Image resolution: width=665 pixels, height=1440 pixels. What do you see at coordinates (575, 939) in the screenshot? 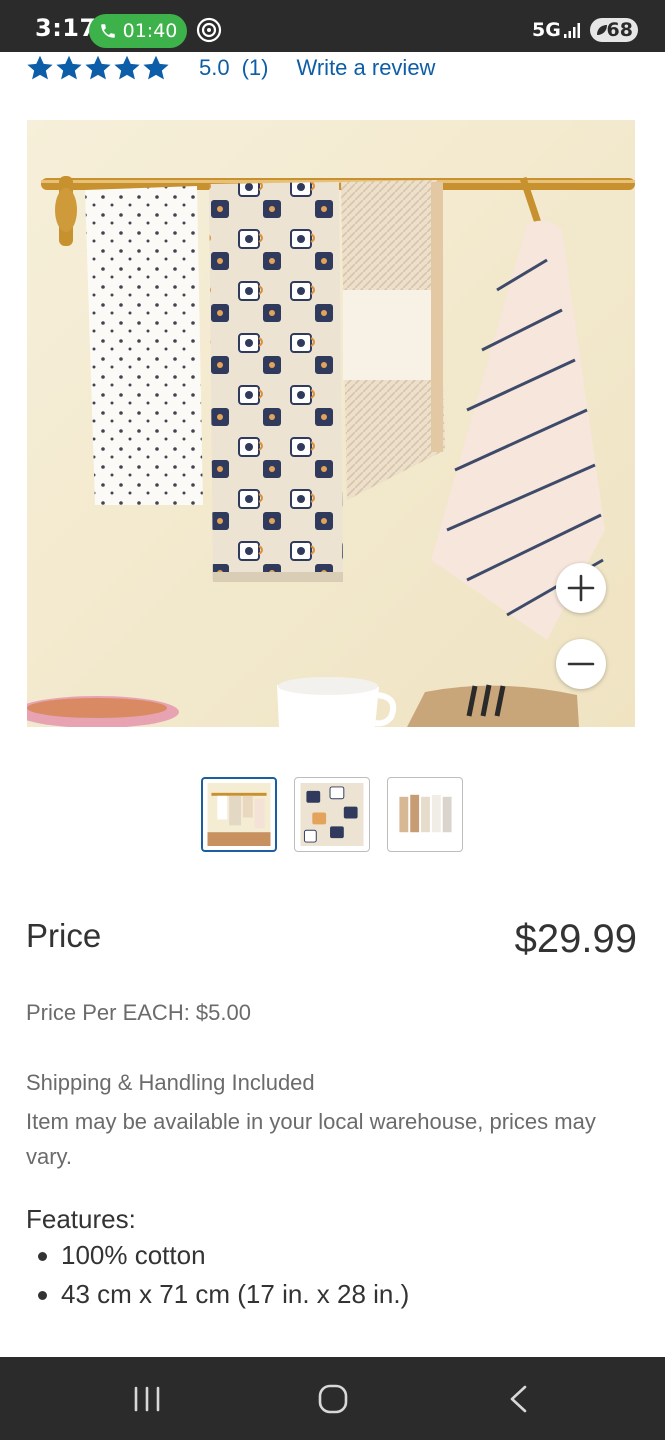
I see `price-value: $29.99` at bounding box center [575, 939].